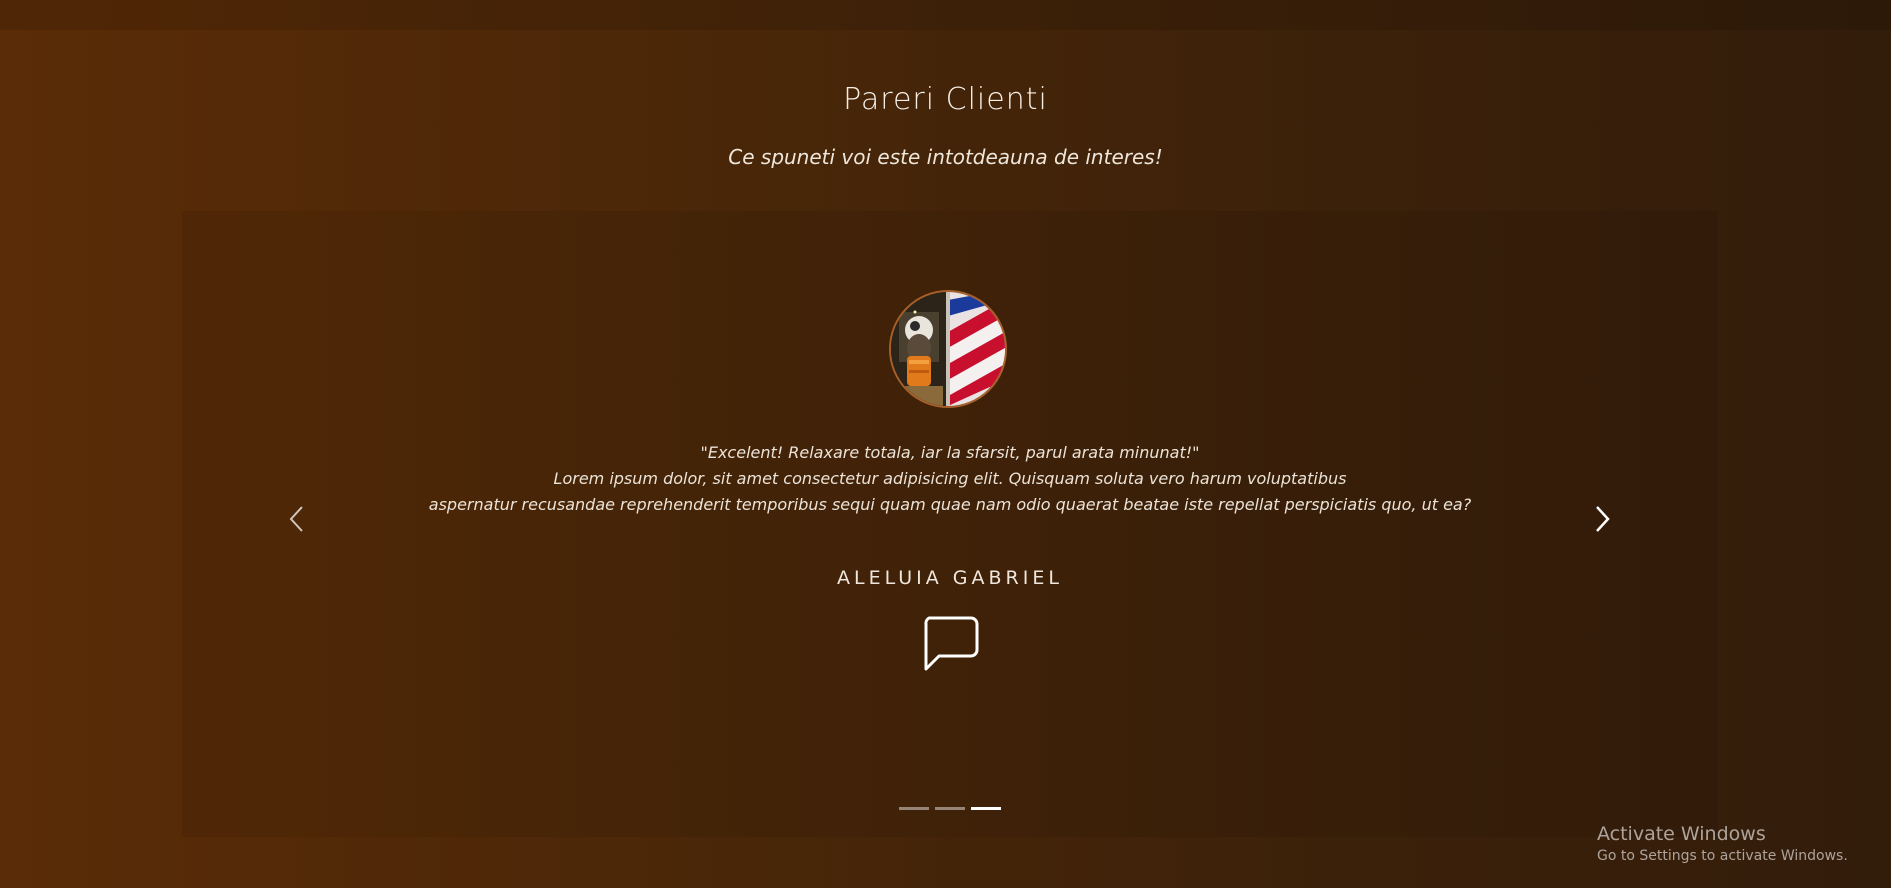  What do you see at coordinates (1602, 519) in the screenshot?
I see `chevron-right-icon` at bounding box center [1602, 519].